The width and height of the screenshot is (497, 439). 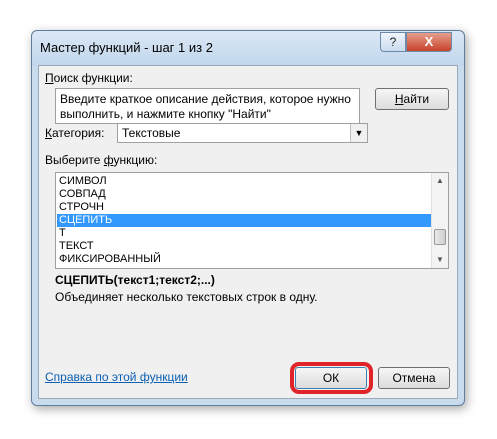 I want to click on list-item: СТРОЧН, so click(x=244, y=207).